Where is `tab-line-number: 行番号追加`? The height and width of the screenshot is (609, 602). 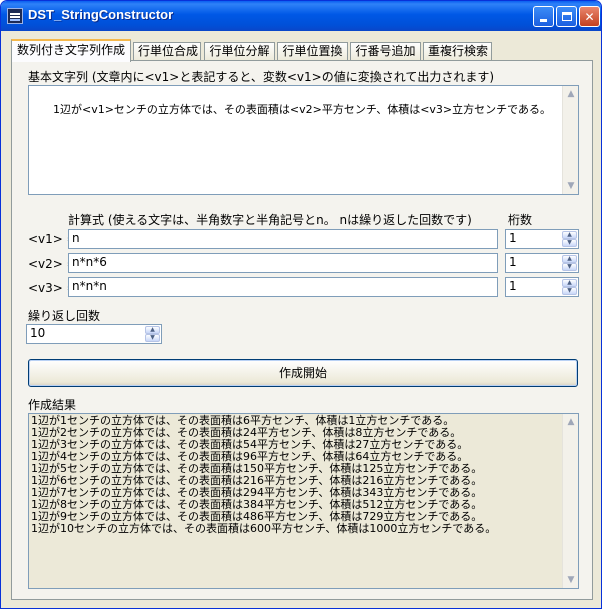
tab-line-number: 行番号追加 is located at coordinates (385, 51).